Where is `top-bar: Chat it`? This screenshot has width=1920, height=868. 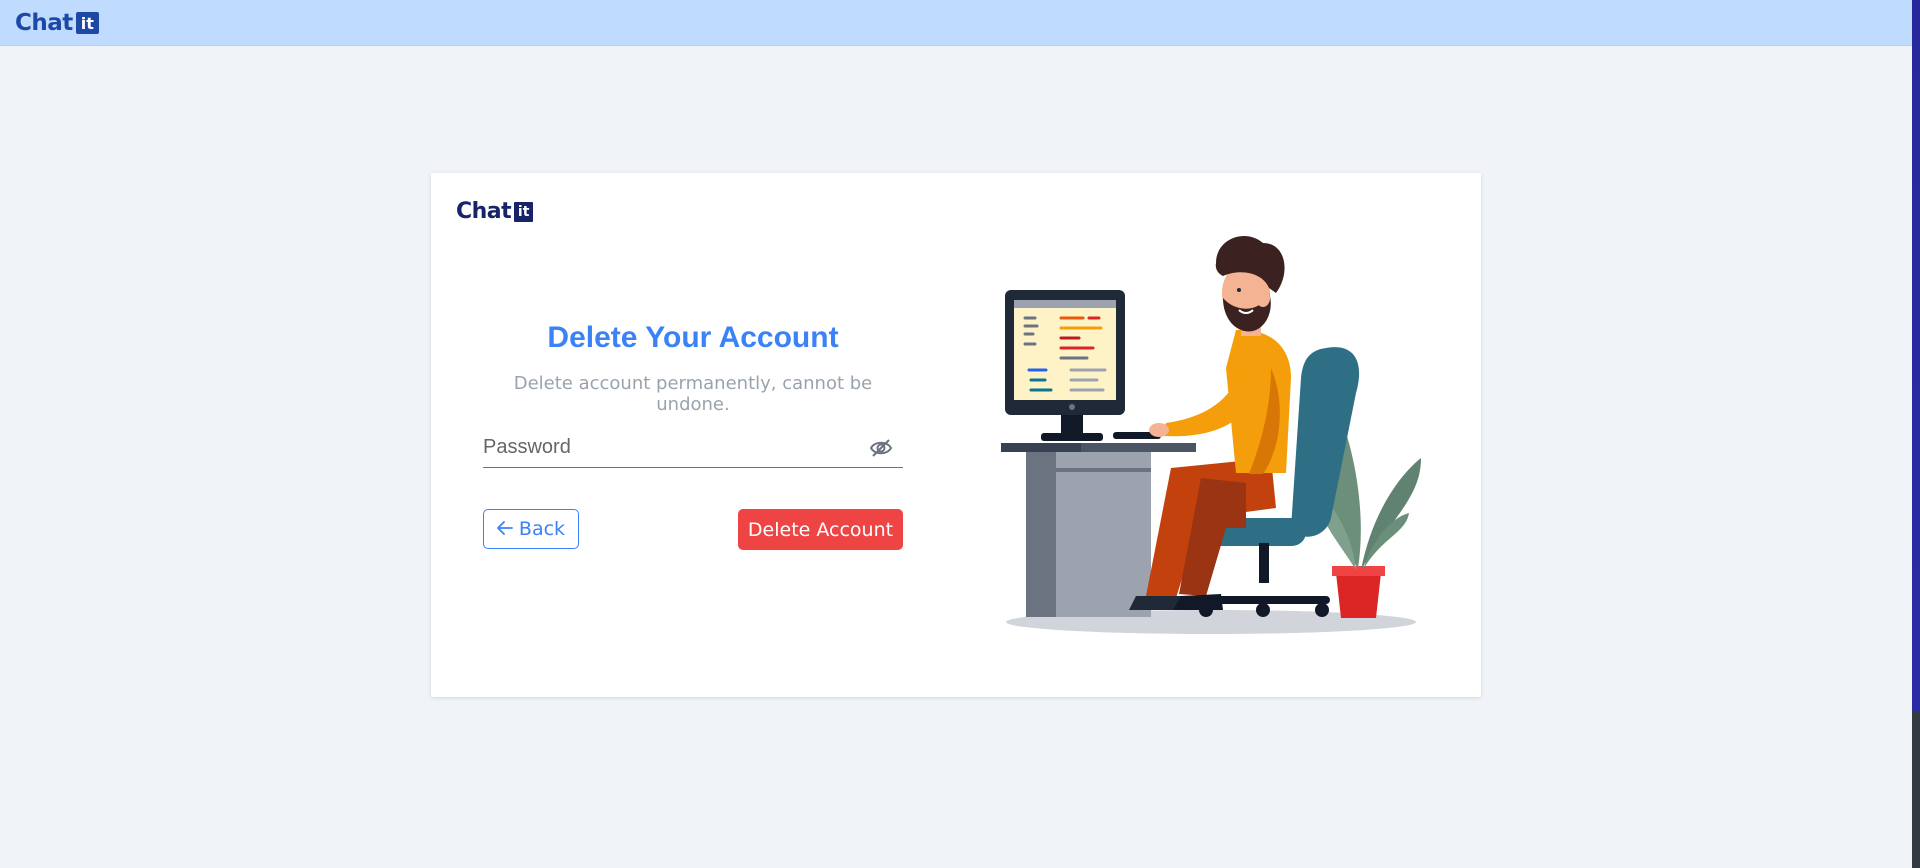 top-bar: Chat it is located at coordinates (956, 23).